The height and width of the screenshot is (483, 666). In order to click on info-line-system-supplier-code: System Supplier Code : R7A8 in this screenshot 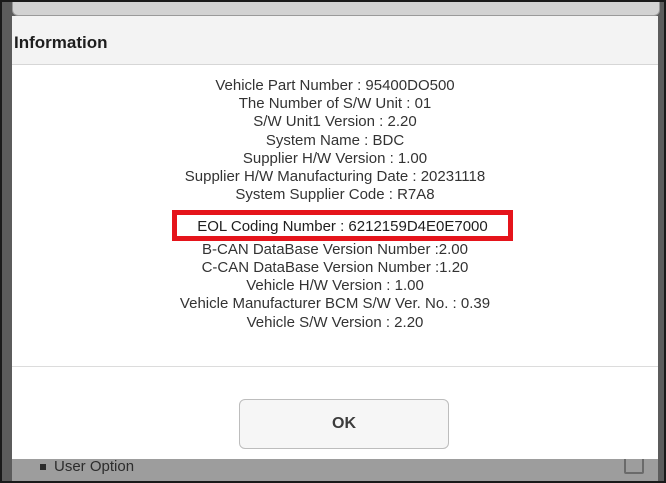, I will do `click(335, 195)`.